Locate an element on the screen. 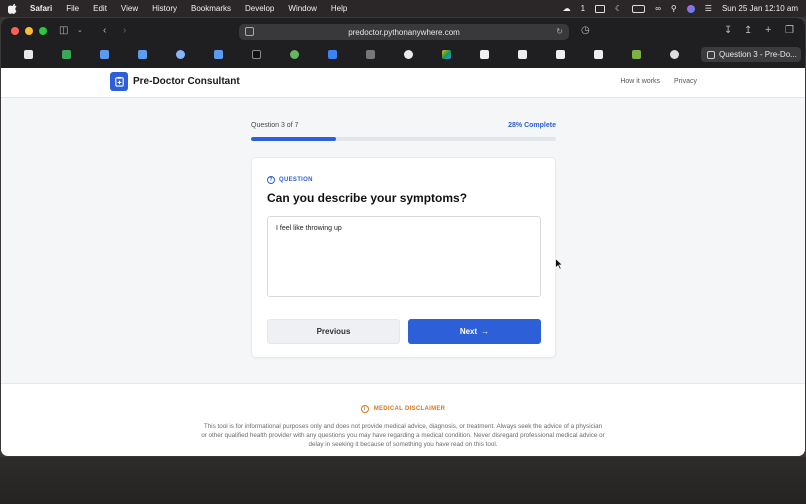 Image resolution: width=806 pixels, height=504 pixels. progress-percent: 28% Complete is located at coordinates (532, 125).